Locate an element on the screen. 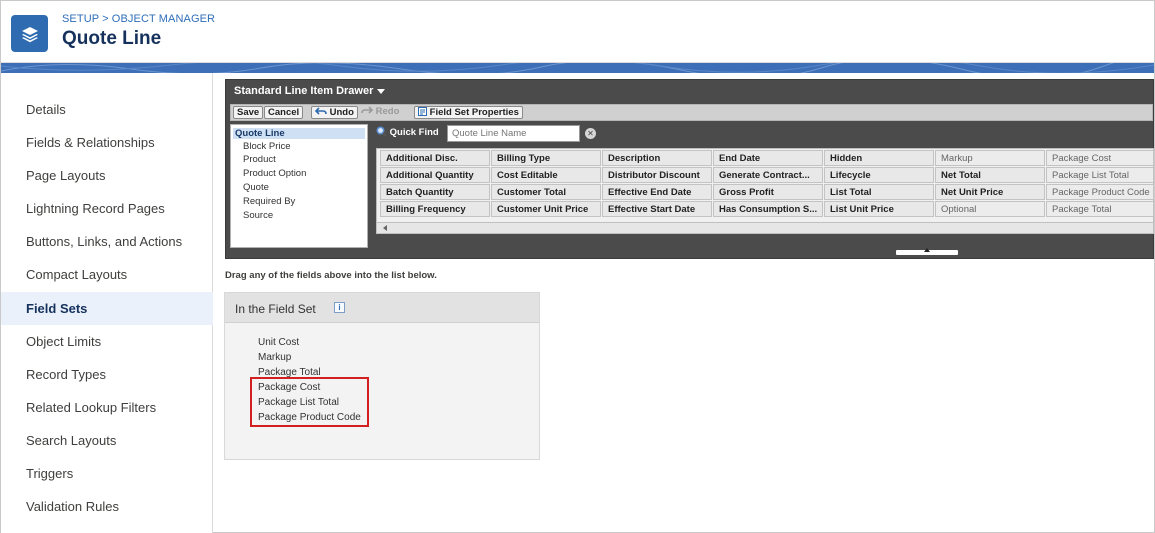  sidebar-item-compact-layouts: Compact Layouts is located at coordinates (107, 274).